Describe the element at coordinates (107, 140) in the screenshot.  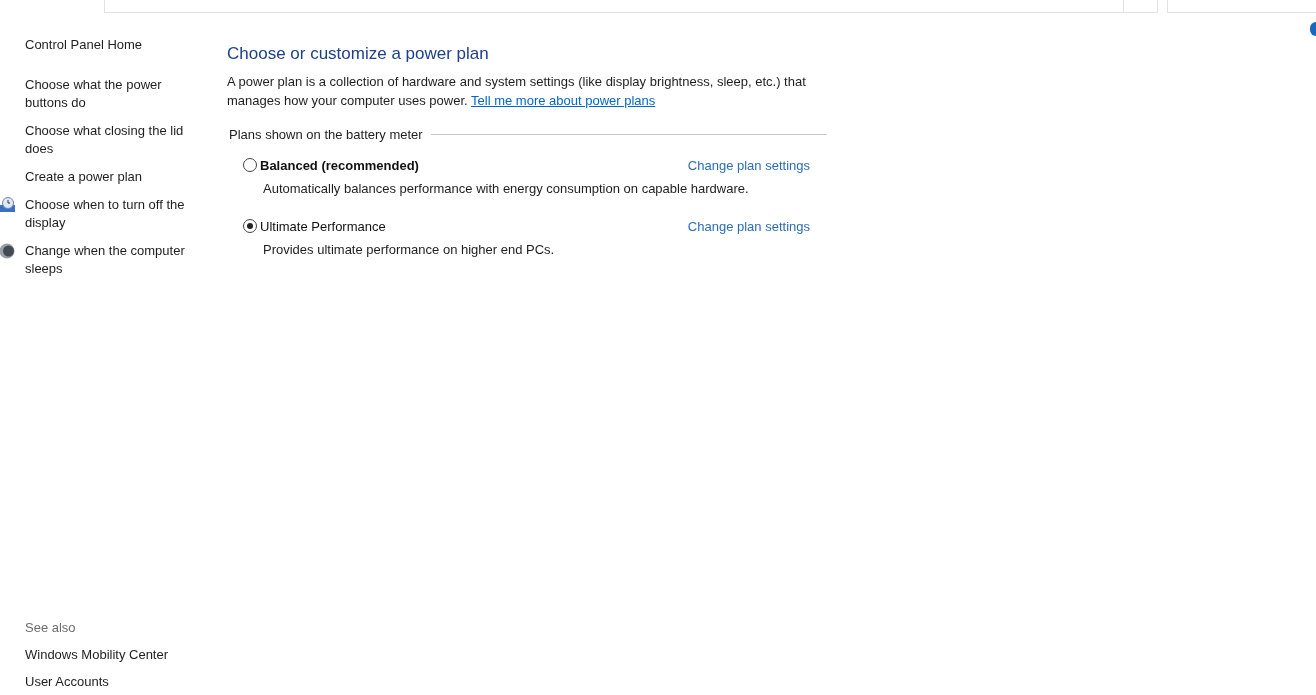
I see `sidebar-link: Choose what closing the lid does` at that location.